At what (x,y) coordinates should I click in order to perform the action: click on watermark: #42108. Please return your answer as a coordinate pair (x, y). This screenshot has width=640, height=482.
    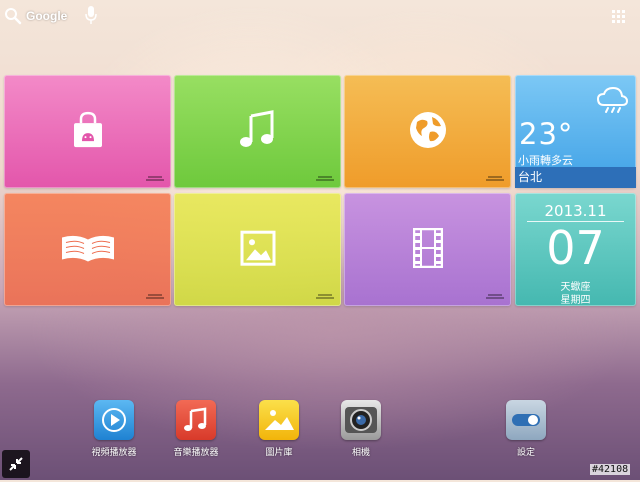
    Looking at the image, I should click on (610, 469).